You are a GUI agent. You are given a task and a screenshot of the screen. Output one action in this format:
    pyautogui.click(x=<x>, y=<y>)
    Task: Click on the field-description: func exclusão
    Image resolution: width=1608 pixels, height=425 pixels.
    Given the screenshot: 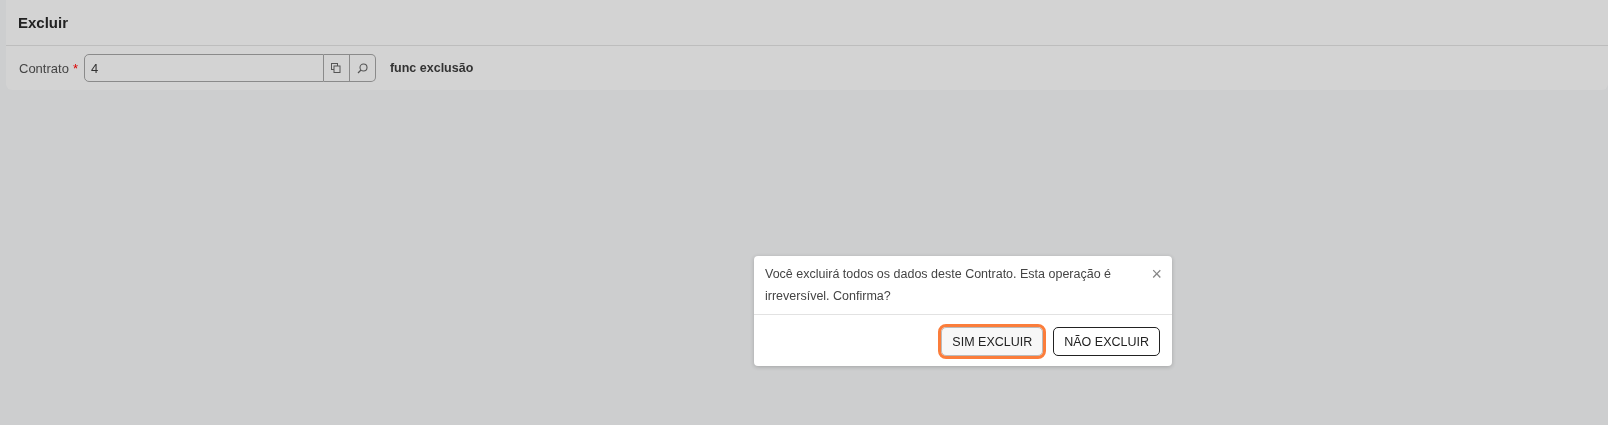 What is the action you would take?
    pyautogui.click(x=431, y=68)
    